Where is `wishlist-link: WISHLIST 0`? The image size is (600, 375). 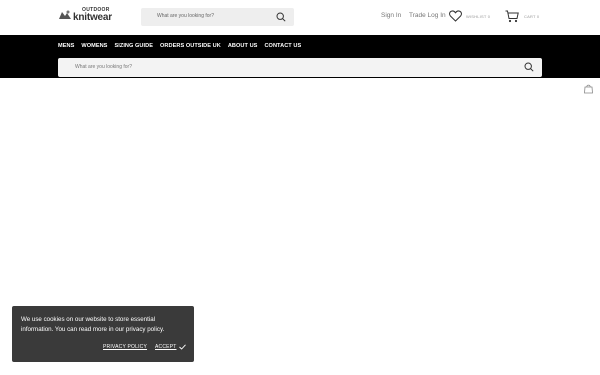
wishlist-link: WISHLIST 0 is located at coordinates (478, 16).